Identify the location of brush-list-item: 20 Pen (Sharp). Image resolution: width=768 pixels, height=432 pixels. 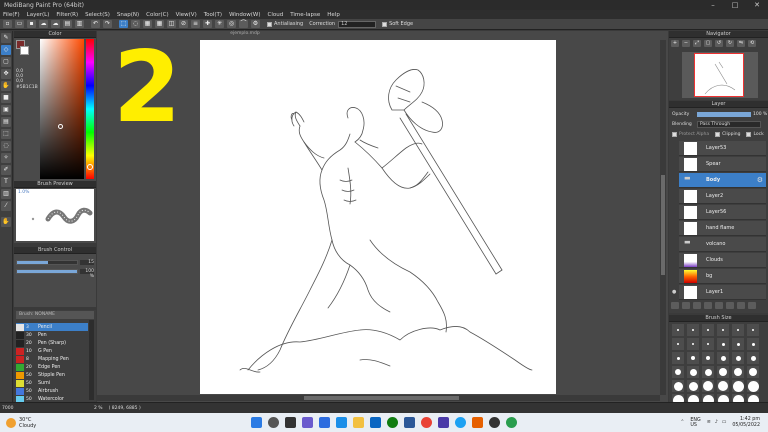
(52, 343).